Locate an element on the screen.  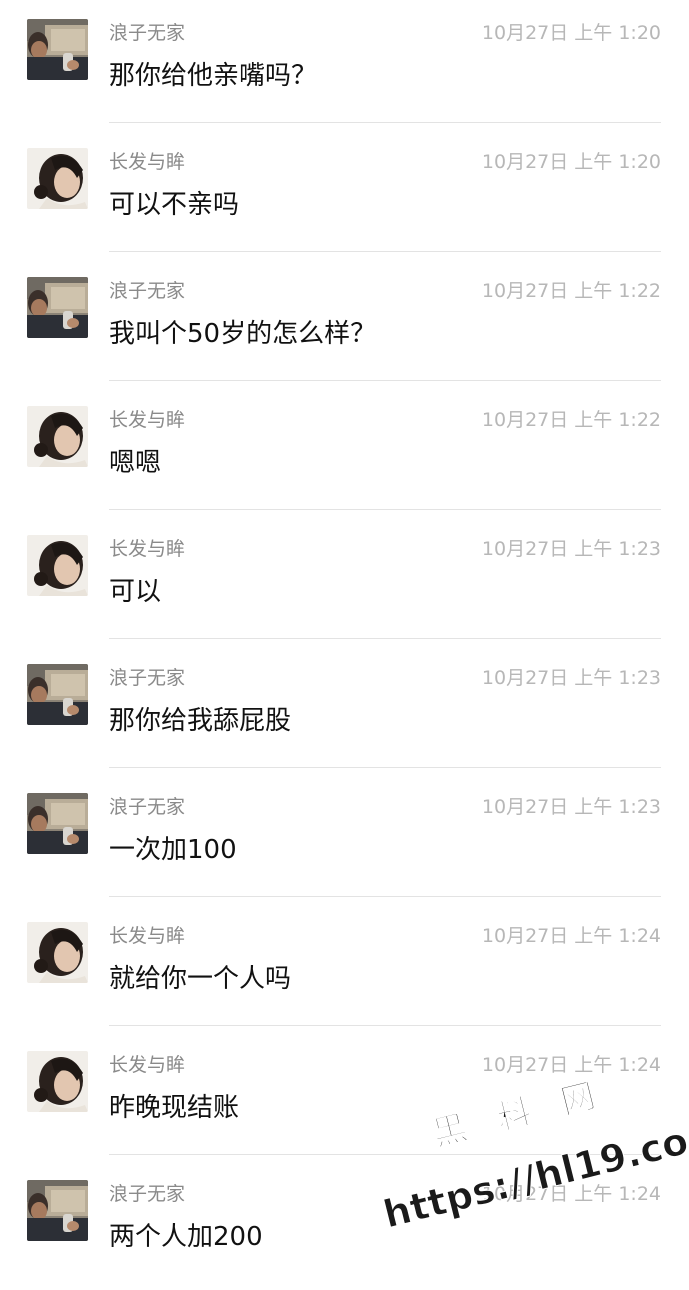
message-item: 浪子无家 10月27日 上午 1:22 我叫个50岁的怎么样？ is located at coordinates (344, 322).